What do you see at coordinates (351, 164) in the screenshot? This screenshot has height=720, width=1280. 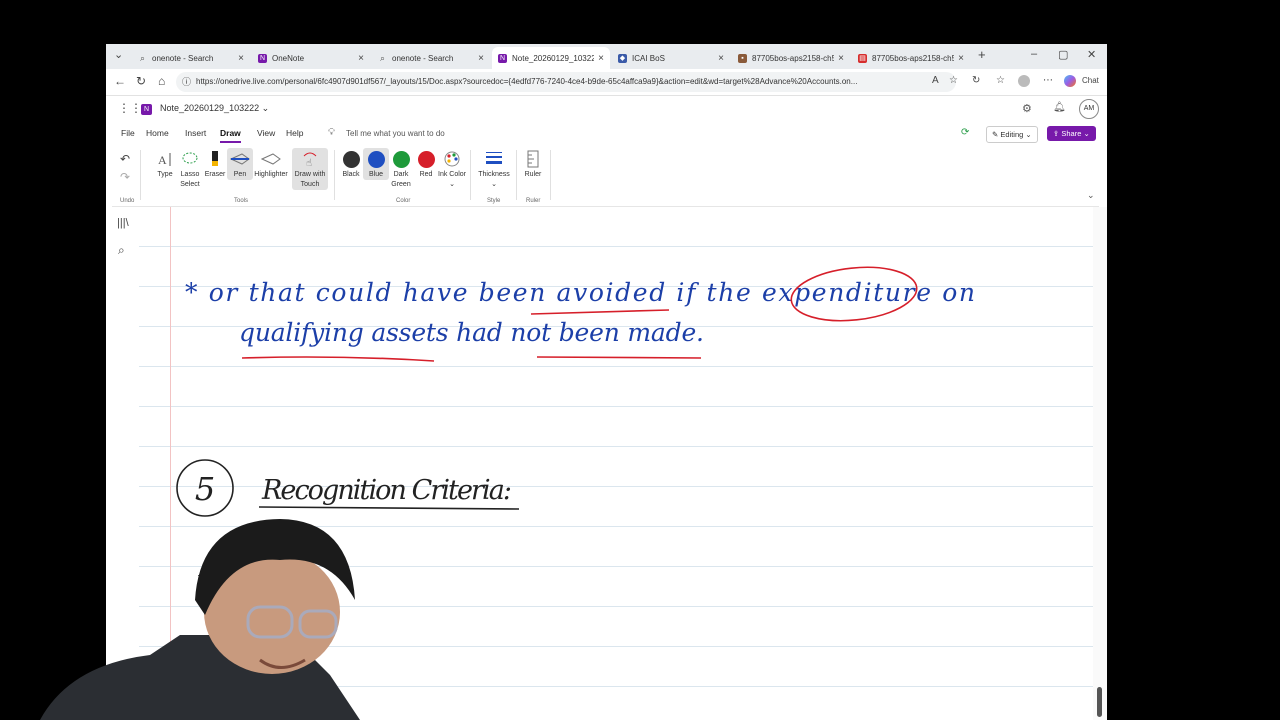 I see `color-black-button: Black` at bounding box center [351, 164].